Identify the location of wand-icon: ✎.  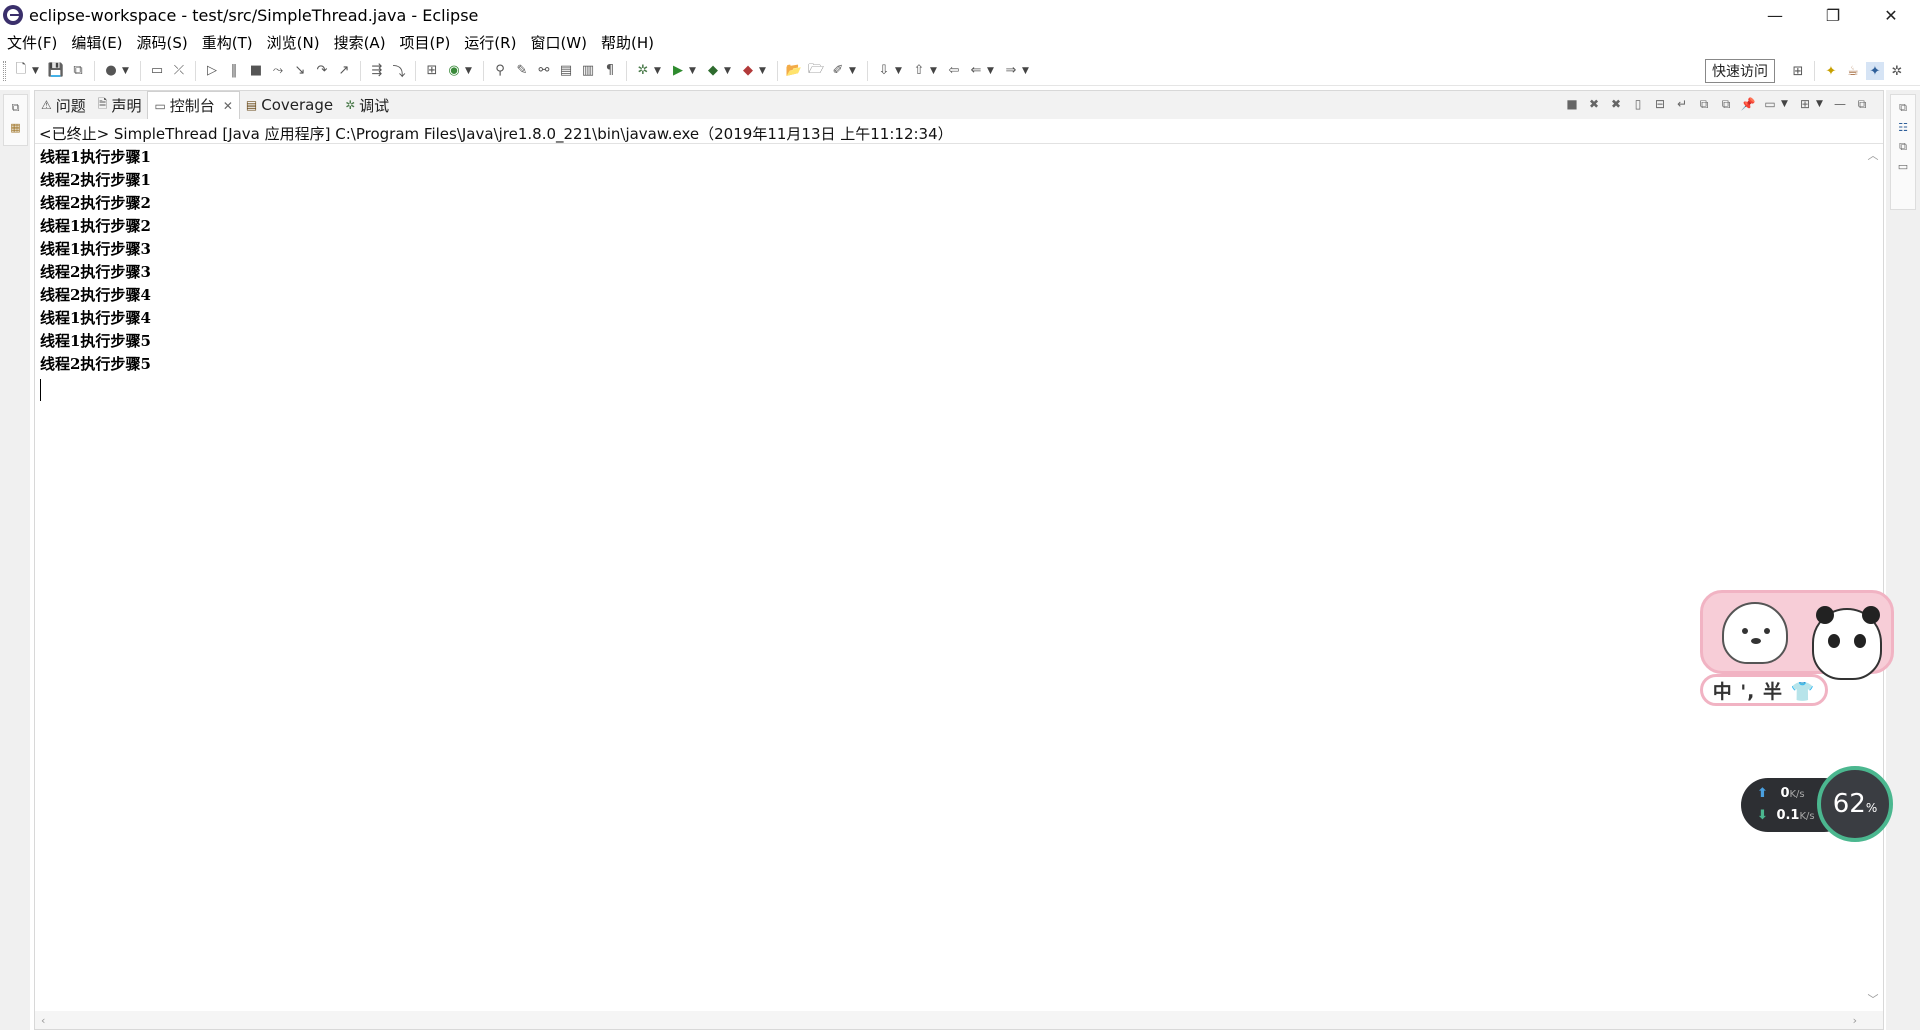
(522, 71).